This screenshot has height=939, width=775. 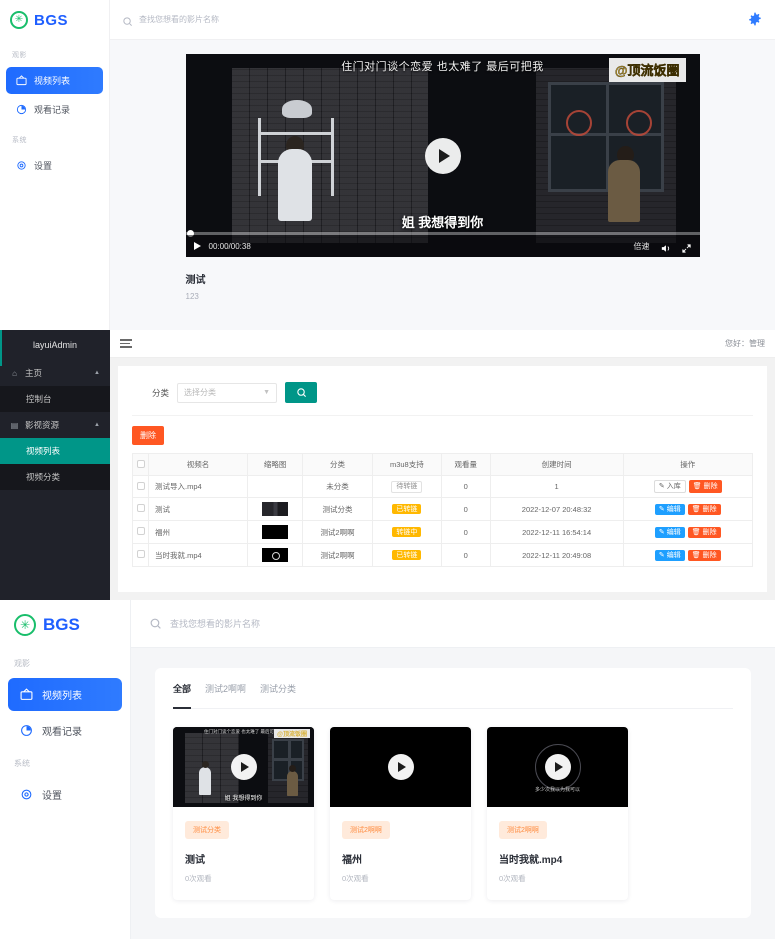 What do you see at coordinates (686, 247) in the screenshot?
I see `fullscreen-icon` at bounding box center [686, 247].